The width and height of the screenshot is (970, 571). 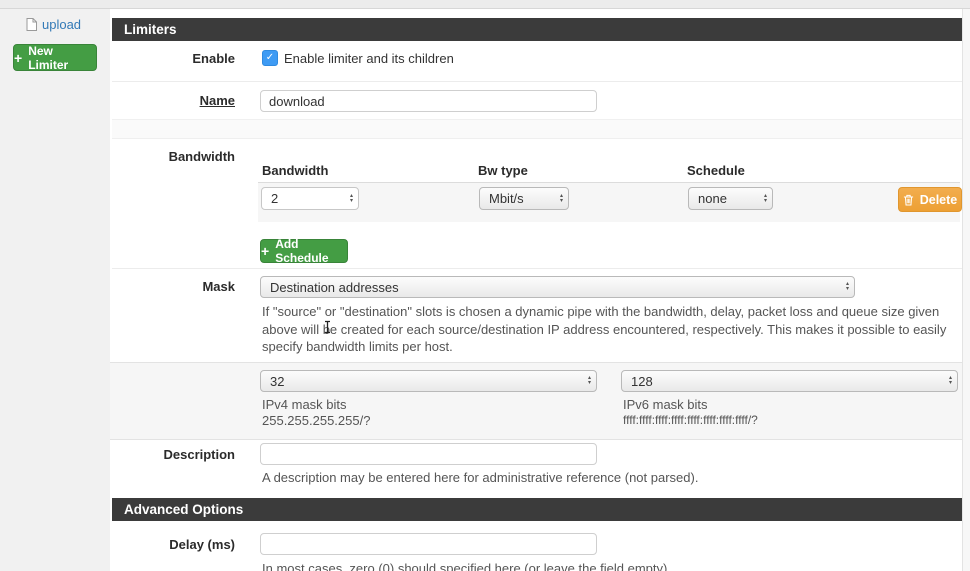 I want to click on file-icon, so click(x=31, y=24).